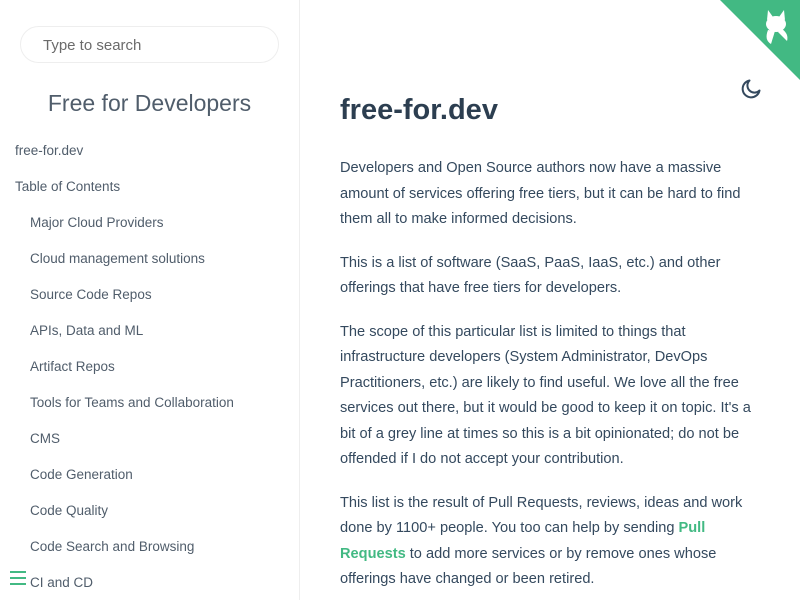 Image resolution: width=800 pixels, height=611 pixels. What do you see at coordinates (149, 338) in the screenshot?
I see `sidebar-item-apis-data-ml: APIs, Data and ML` at bounding box center [149, 338].